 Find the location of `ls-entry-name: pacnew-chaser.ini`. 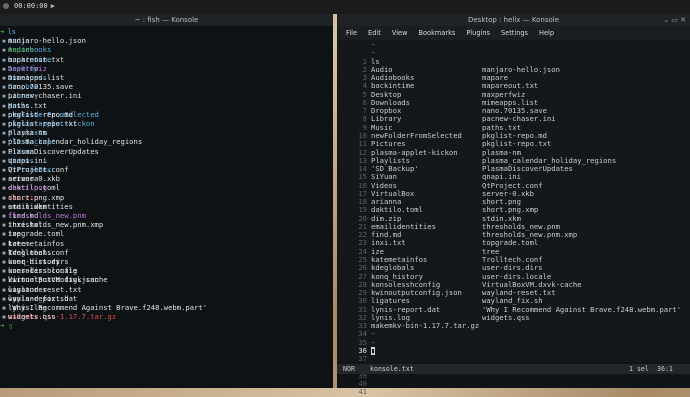

ls-entry-name: pacnew-chaser.ini is located at coordinates (45, 96).